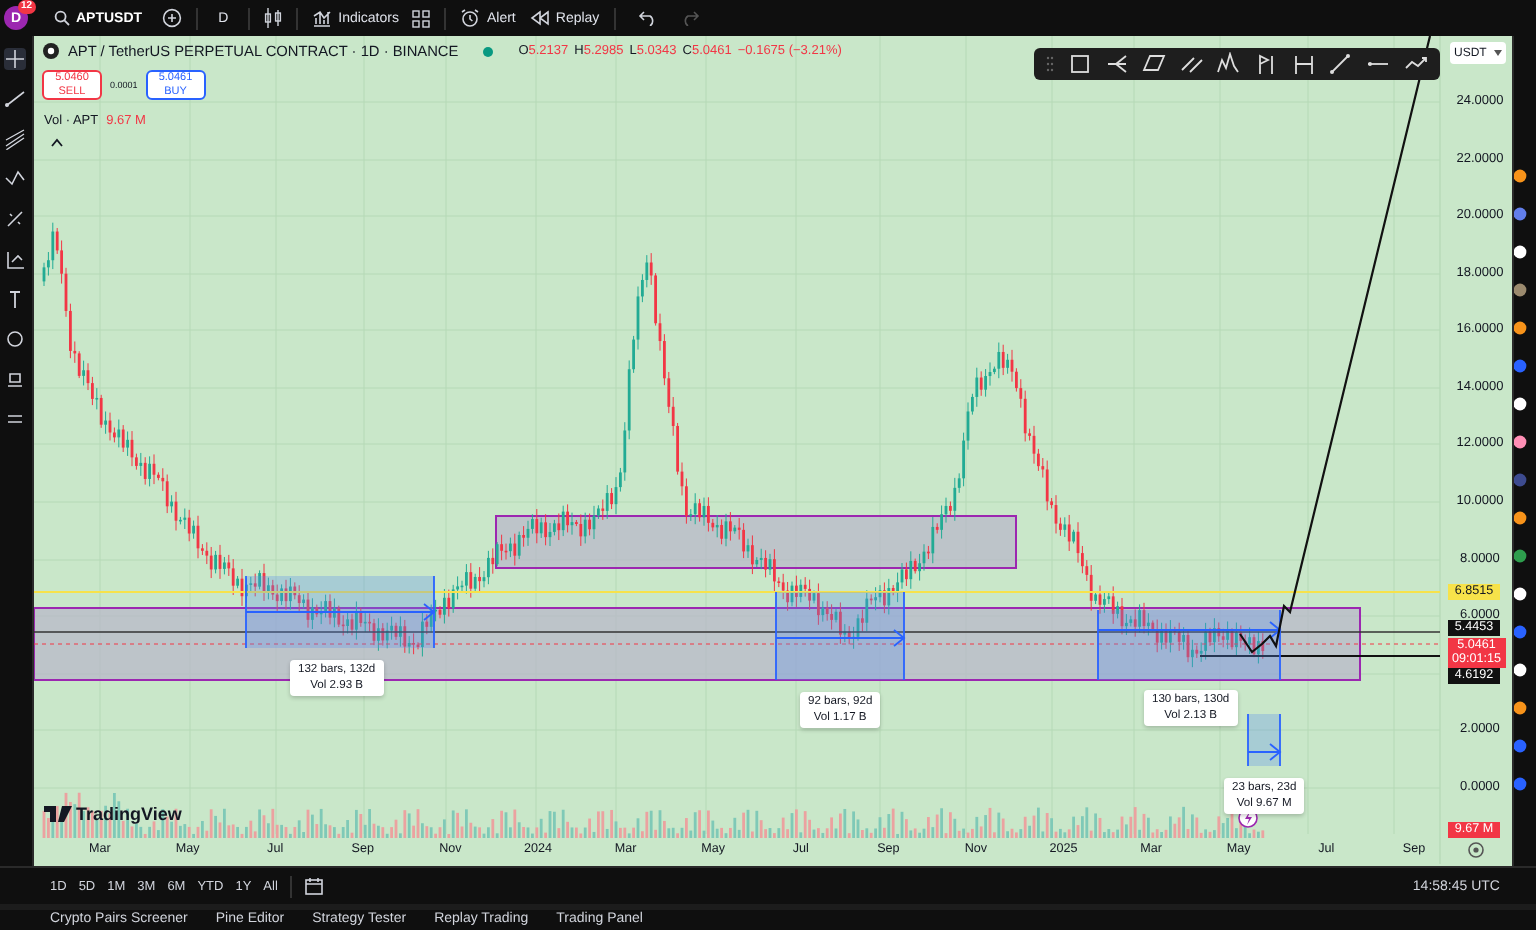  Describe the element at coordinates (1476, 850) in the screenshot. I see `settings-icon` at that location.